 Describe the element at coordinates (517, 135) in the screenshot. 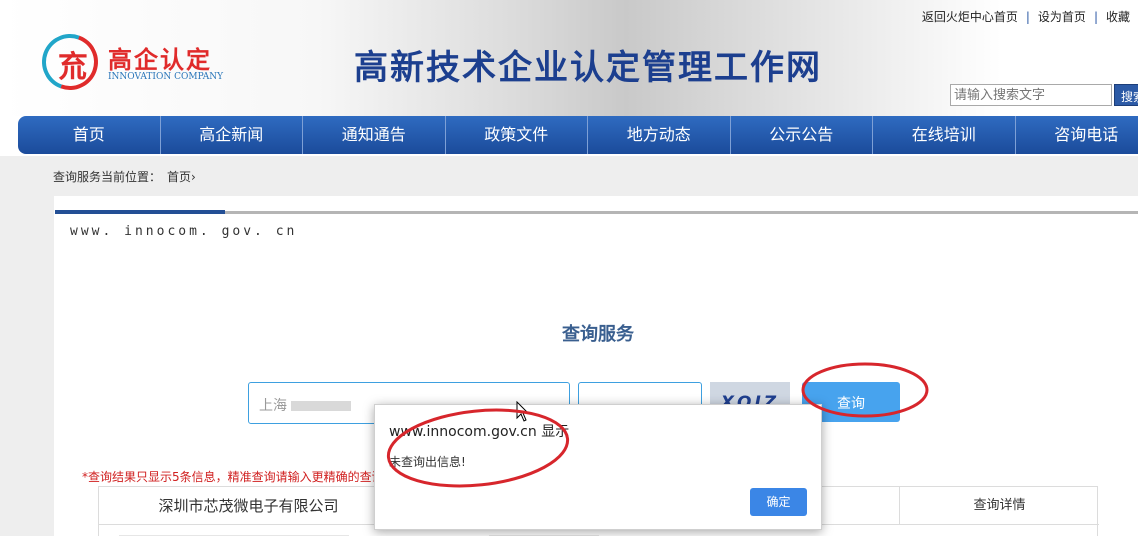

I see `nav-item-policy: 政策文件` at that location.